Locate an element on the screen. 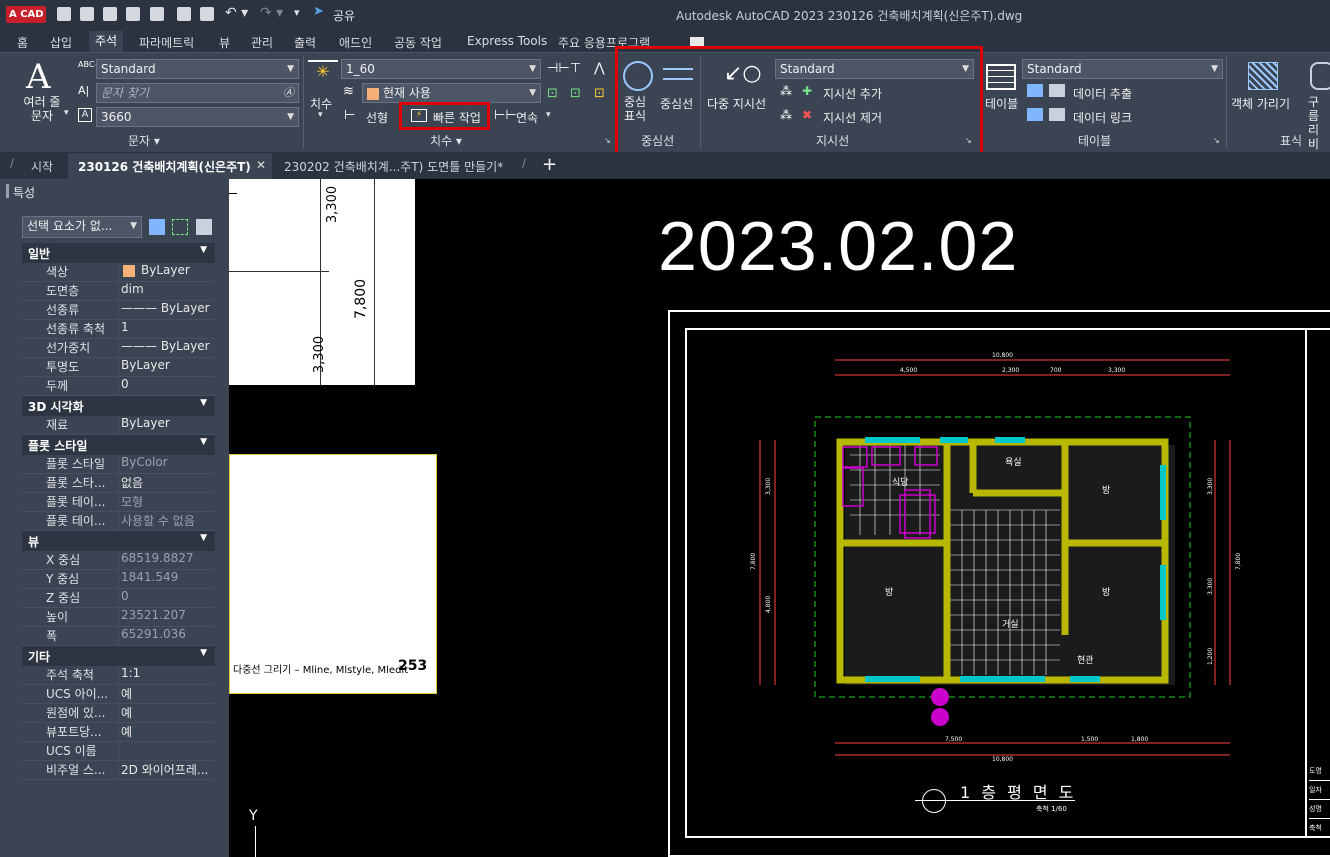  customize-toolbar-icon: ▾ is located at coordinates (297, 12).